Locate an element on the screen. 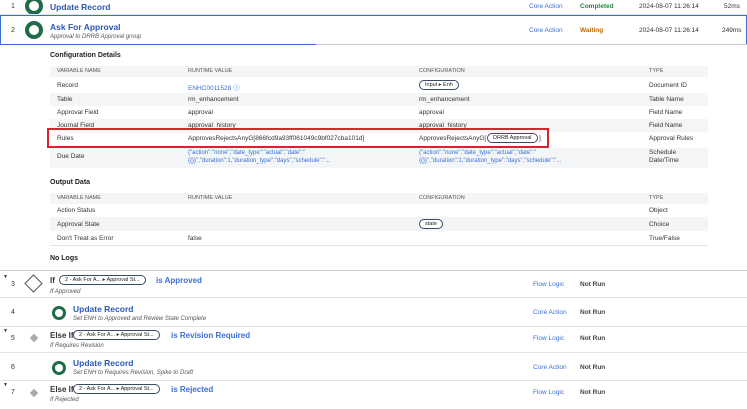 This screenshot has width=747, height=409. output-header-row is located at coordinates (379, 198).